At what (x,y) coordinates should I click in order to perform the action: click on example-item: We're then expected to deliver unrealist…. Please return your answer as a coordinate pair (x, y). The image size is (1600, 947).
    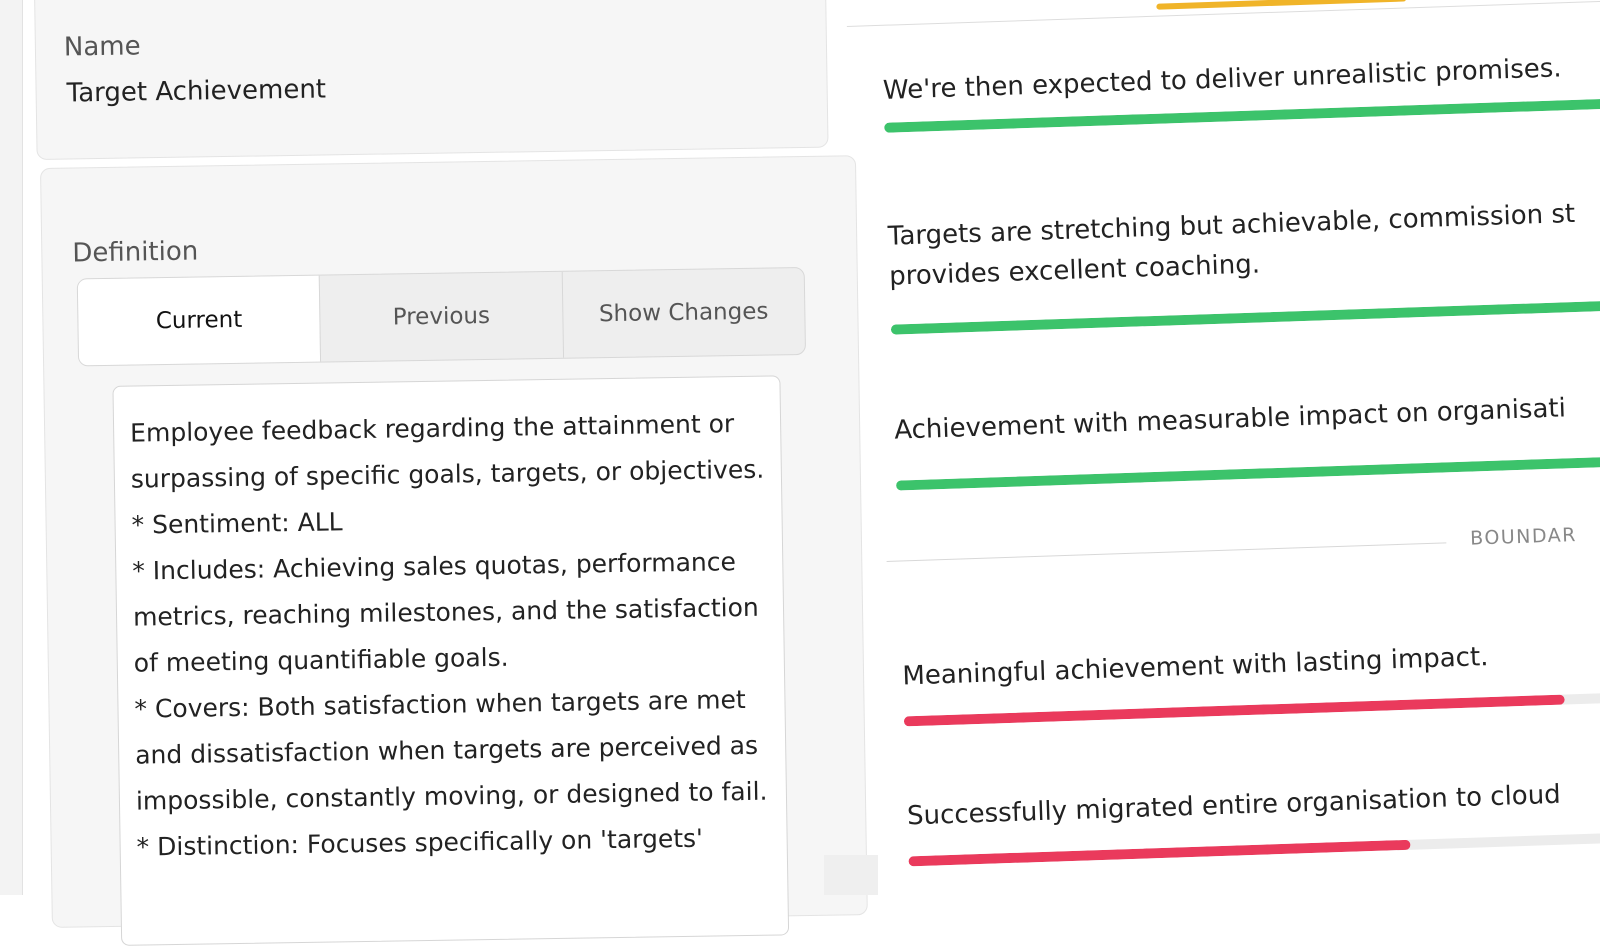
    Looking at the image, I should click on (1241, 89).